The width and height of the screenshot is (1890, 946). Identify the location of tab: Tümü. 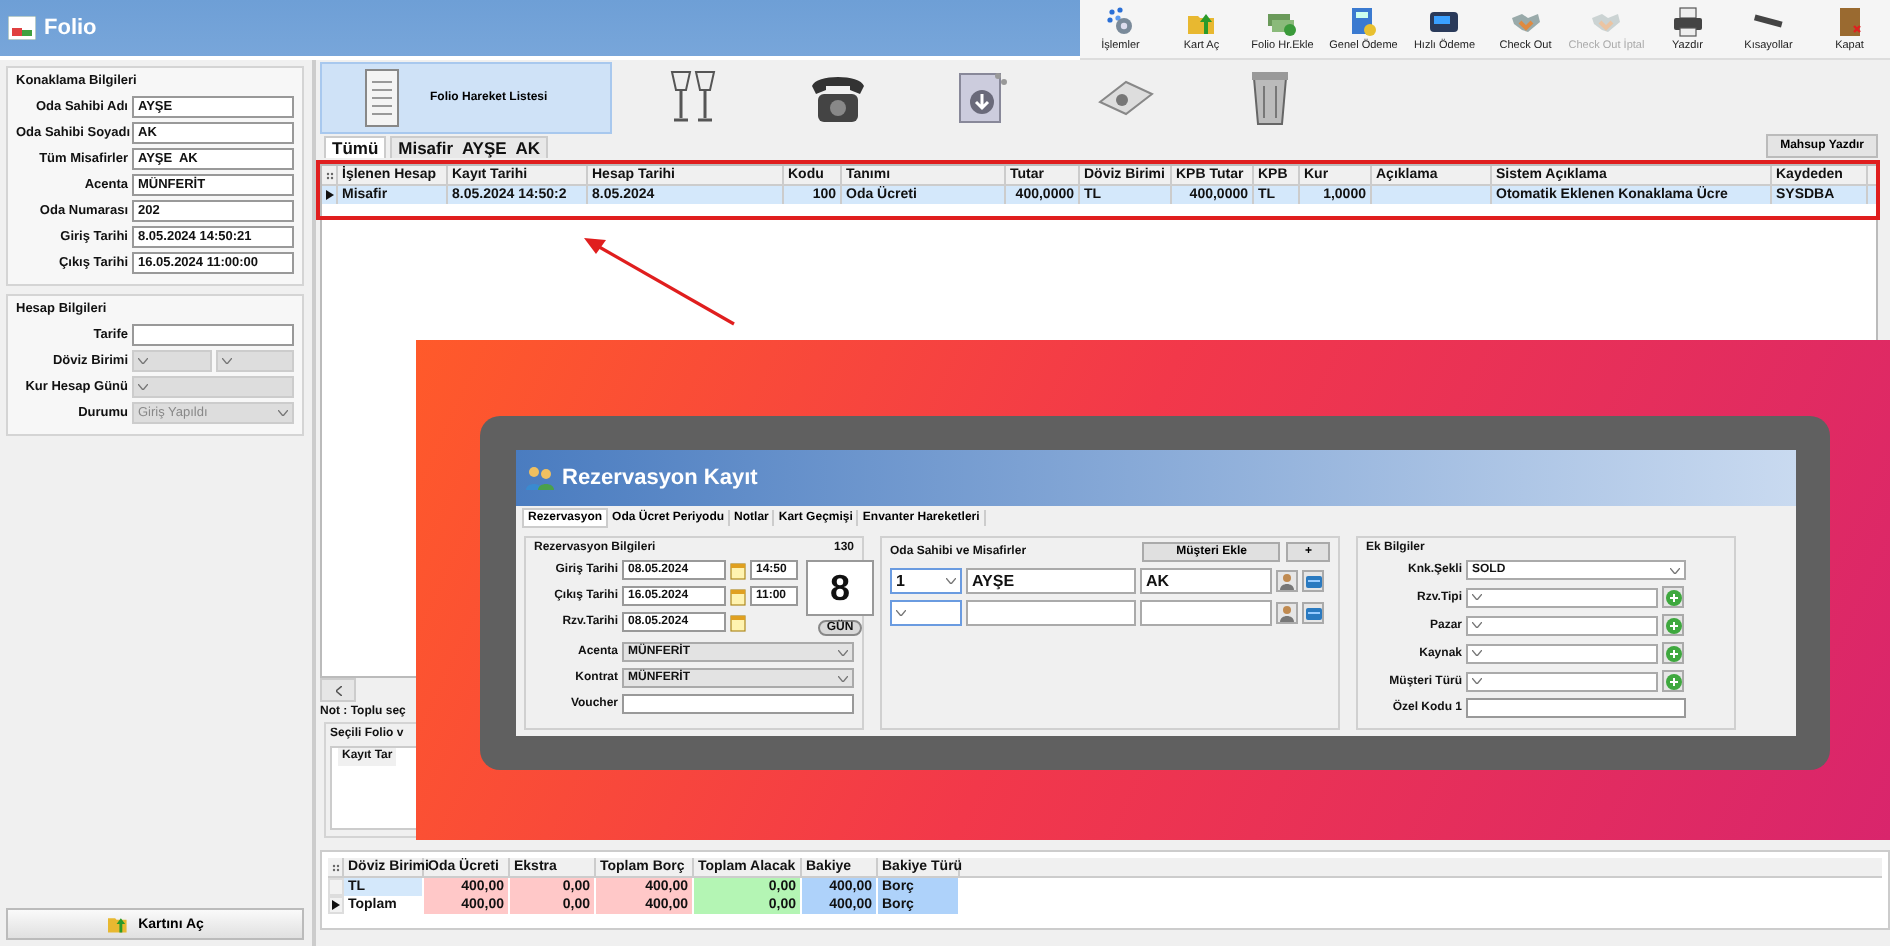
(355, 147).